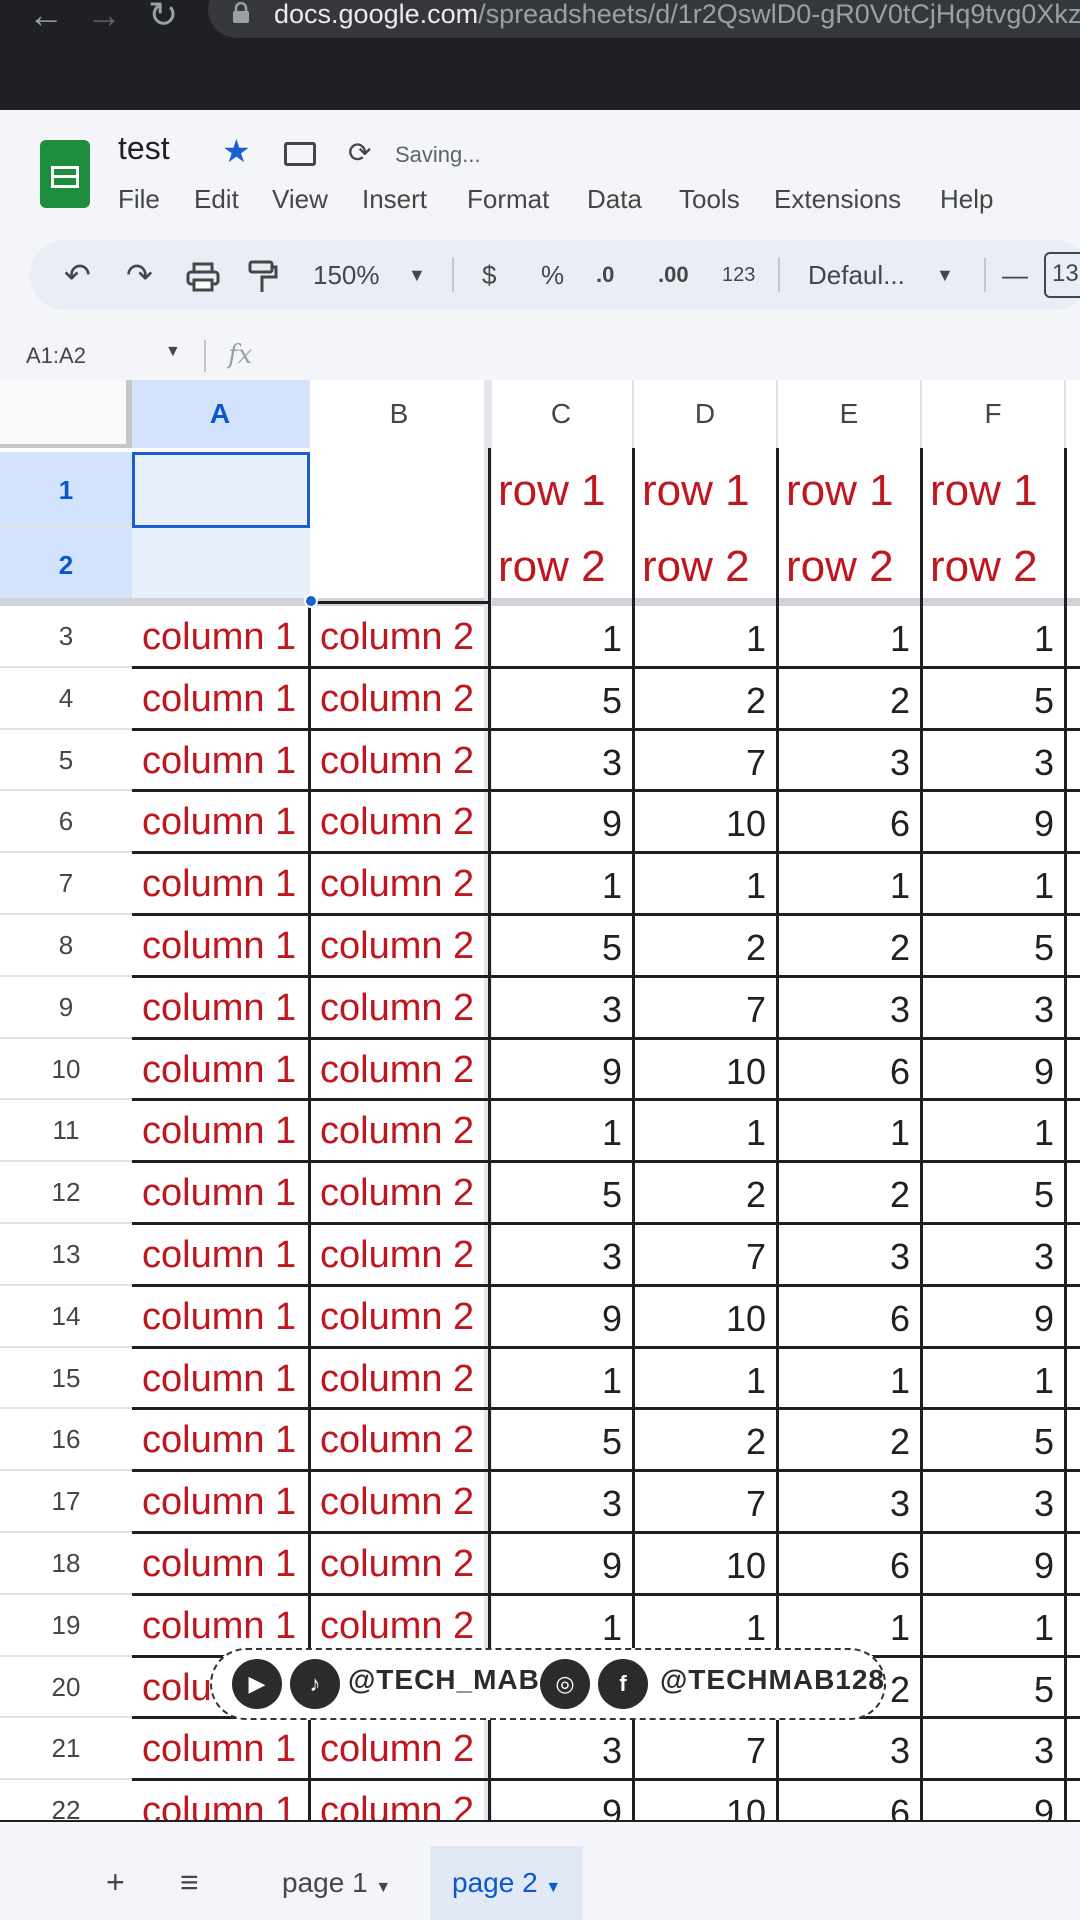 The image size is (1080, 1920). Describe the element at coordinates (66, 1564) in the screenshot. I see `row-header-18: 18` at that location.